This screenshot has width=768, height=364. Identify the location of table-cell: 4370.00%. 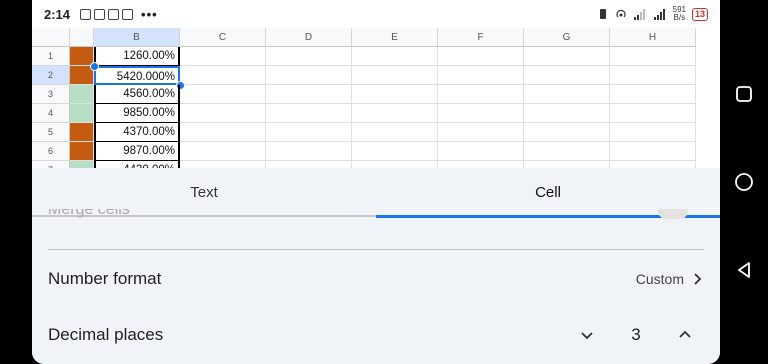
(137, 132).